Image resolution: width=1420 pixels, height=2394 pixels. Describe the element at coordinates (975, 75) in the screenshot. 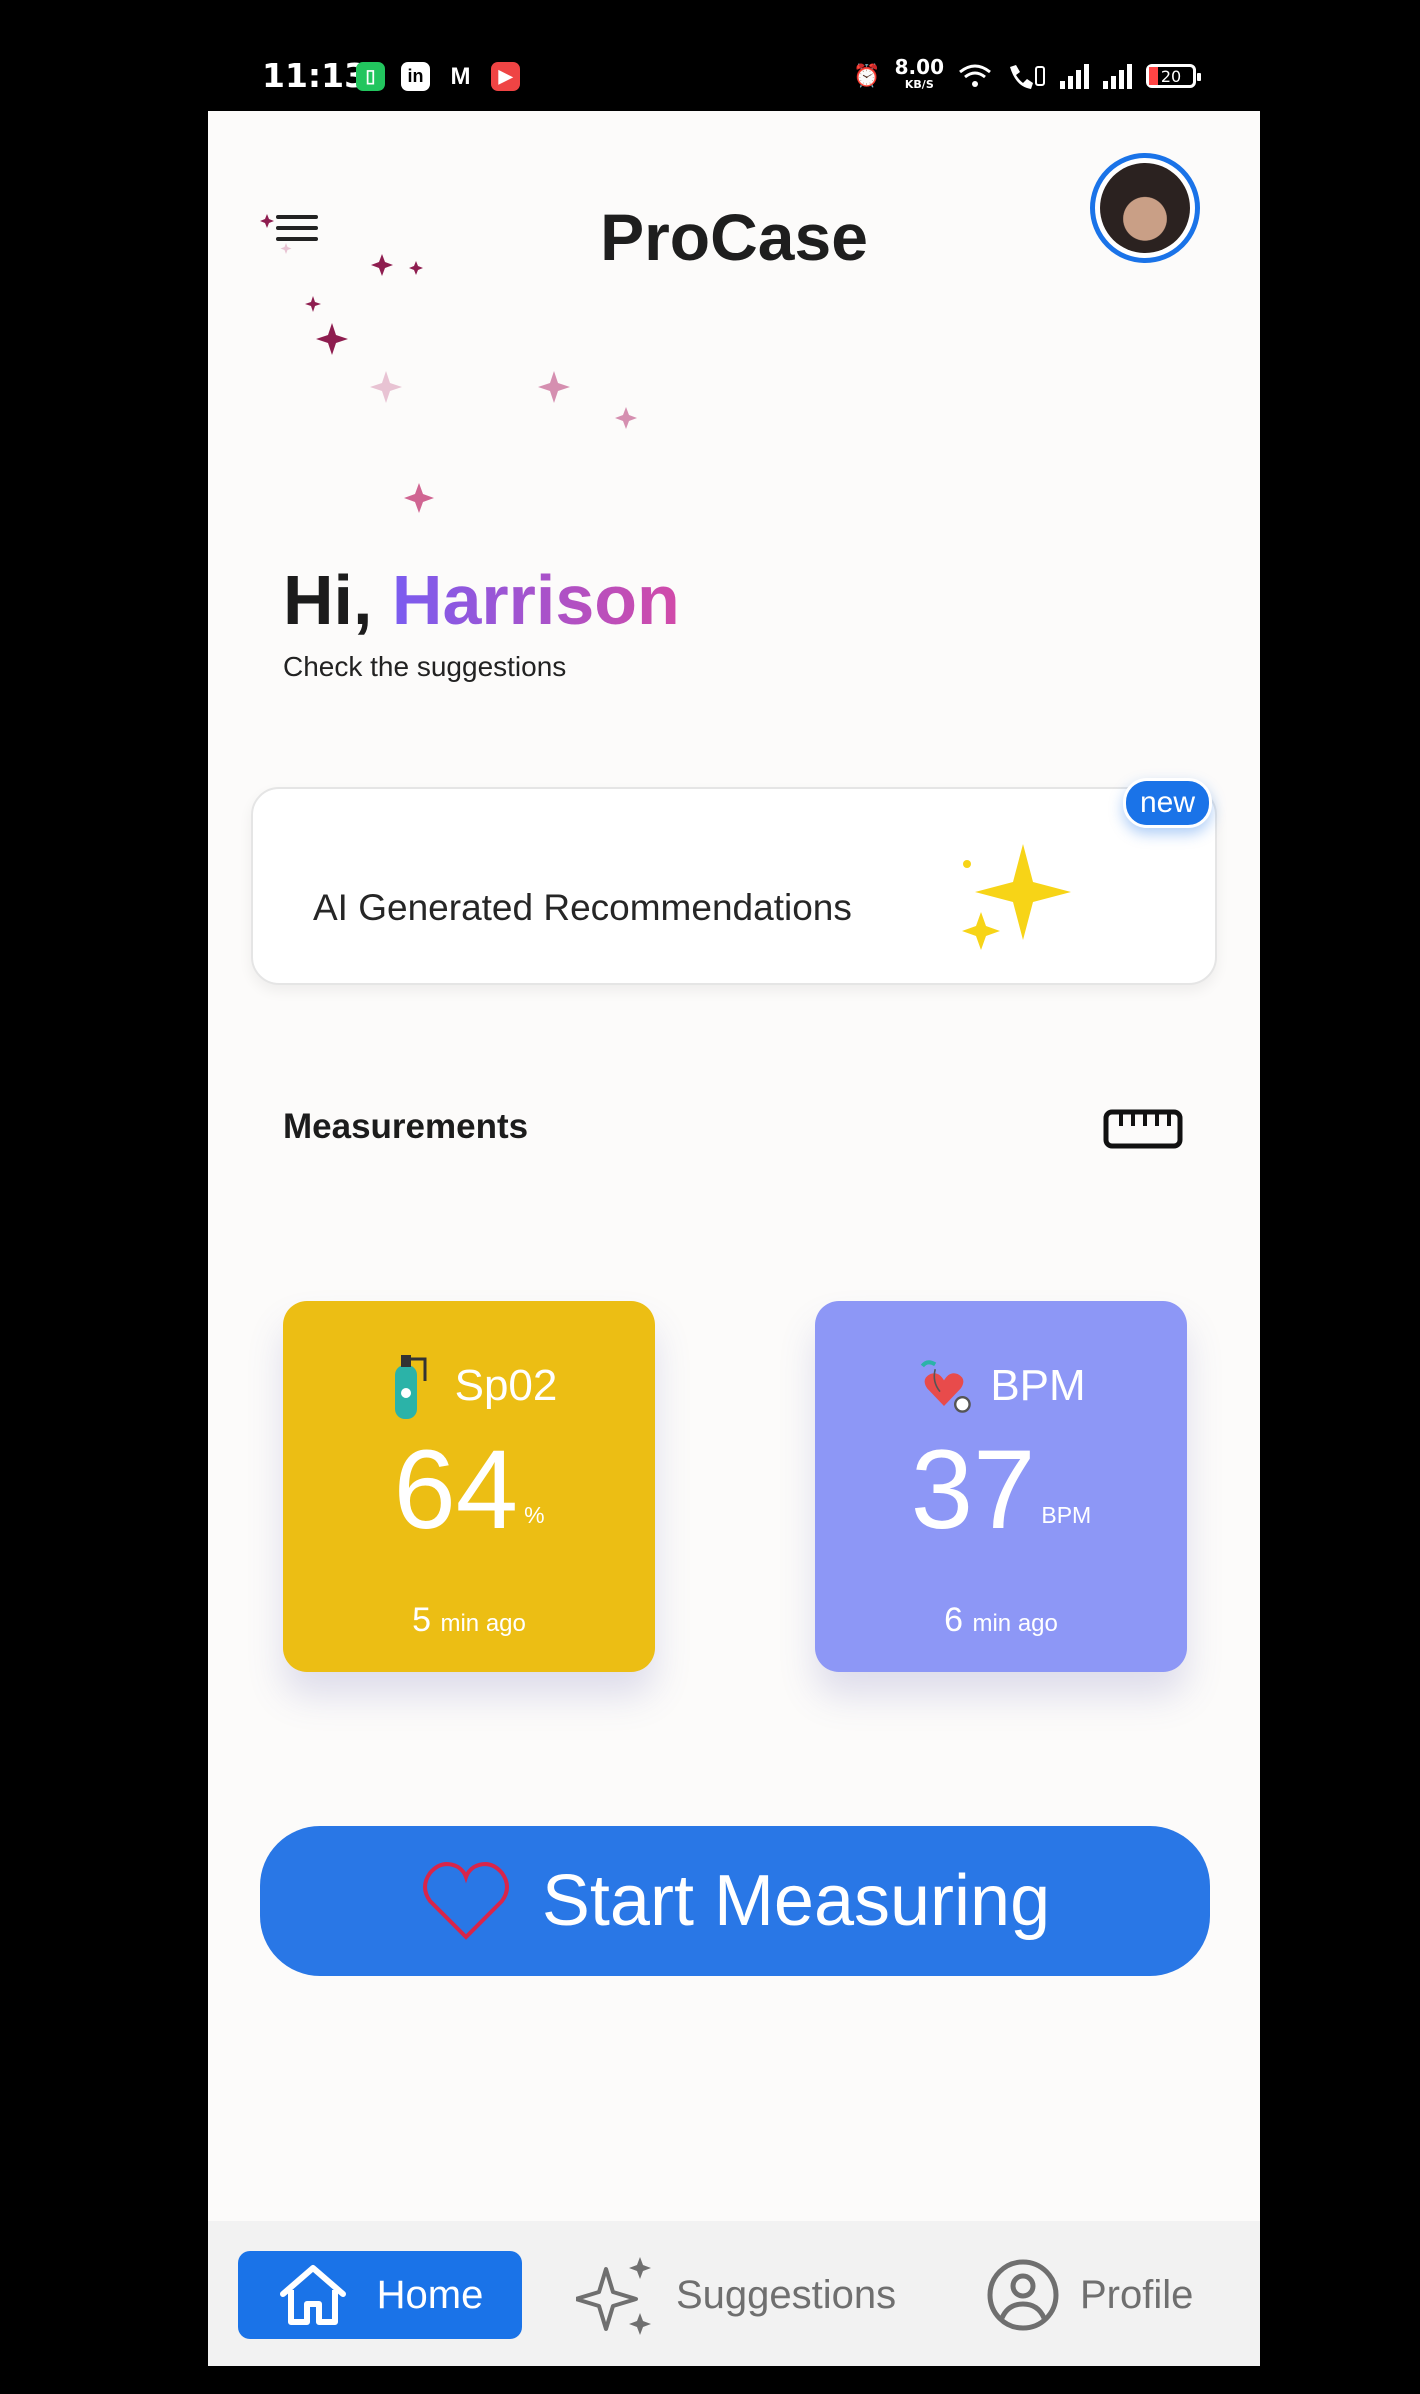

I see `wifi-icon` at that location.